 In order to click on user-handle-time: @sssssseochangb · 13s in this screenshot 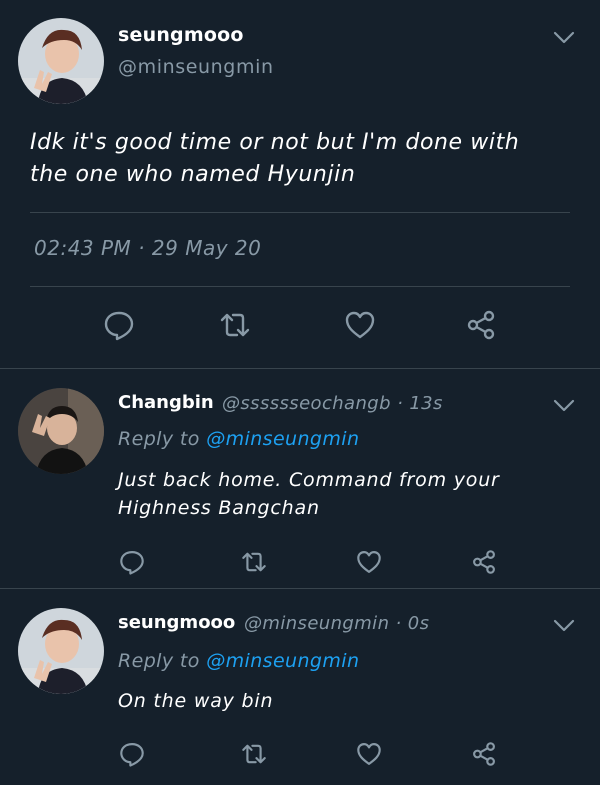, I will do `click(332, 403)`.